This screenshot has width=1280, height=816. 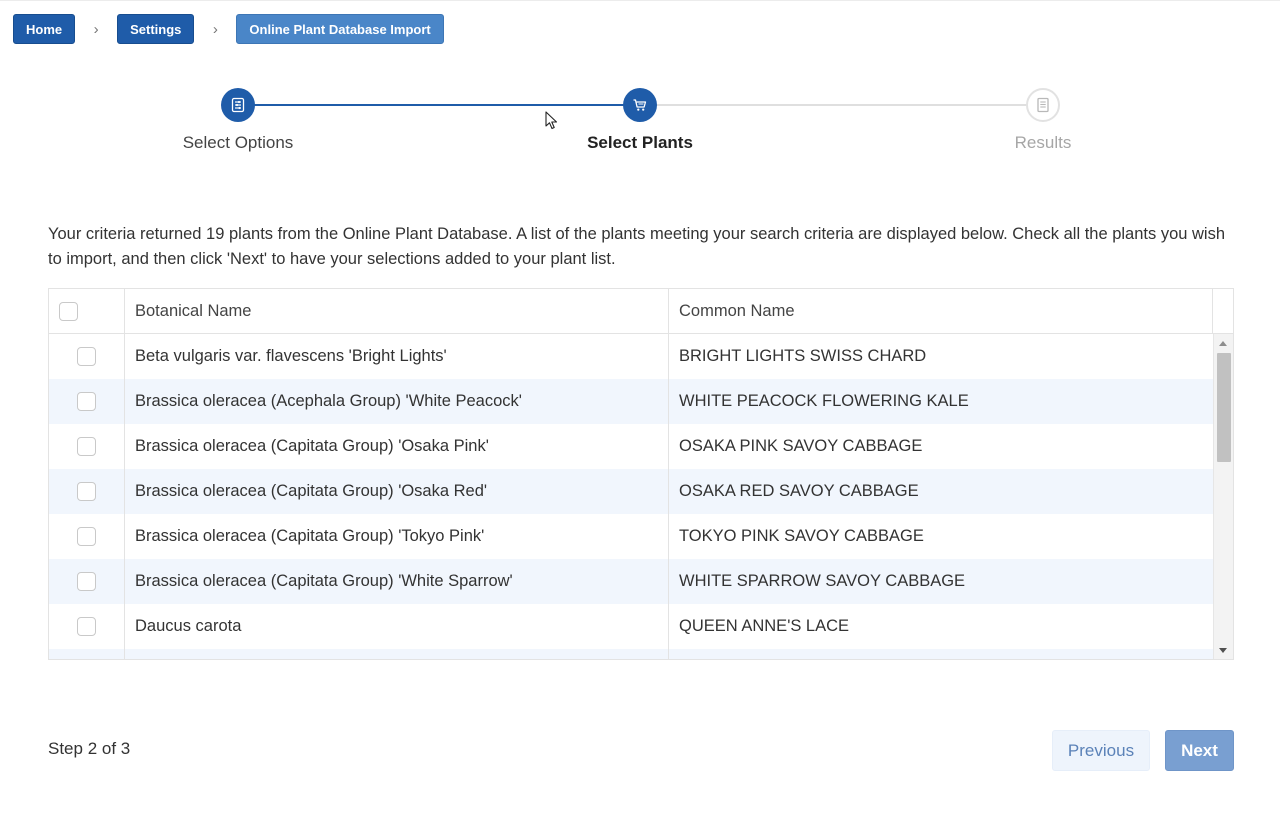 What do you see at coordinates (397, 654) in the screenshot?
I see `botanical-name-cell` at bounding box center [397, 654].